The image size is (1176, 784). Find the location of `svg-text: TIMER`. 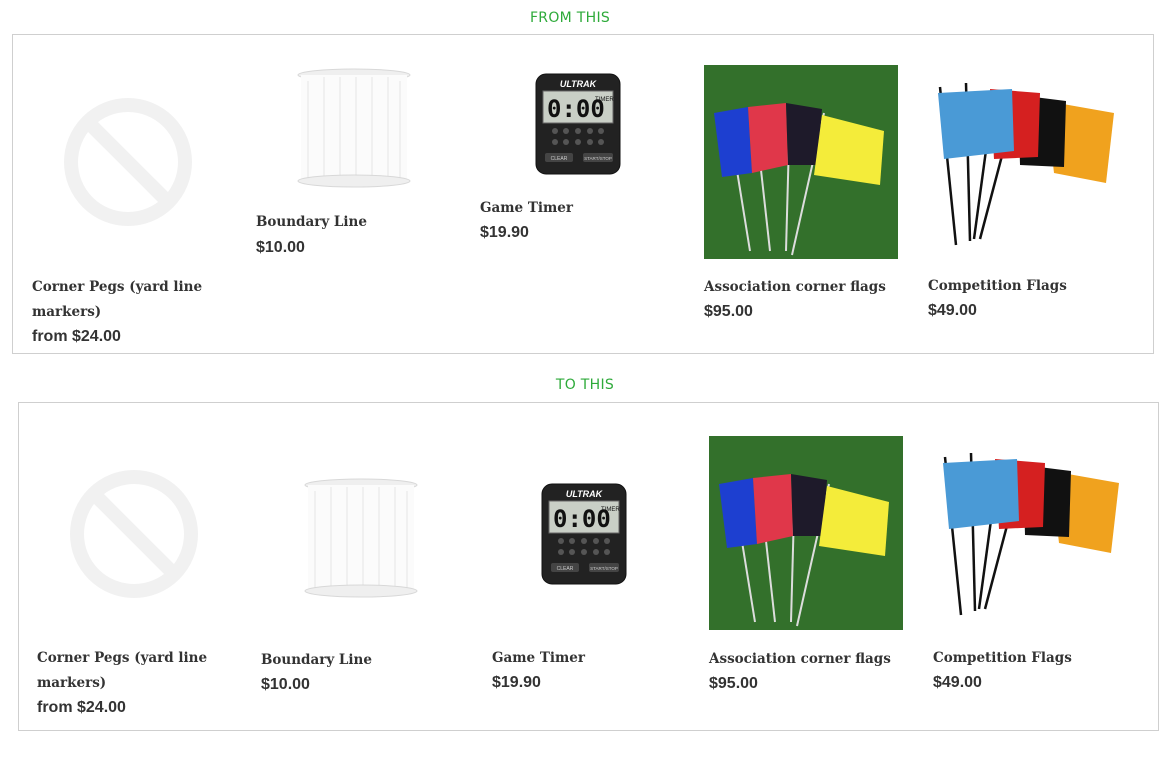

svg-text: TIMER is located at coordinates (610, 510).